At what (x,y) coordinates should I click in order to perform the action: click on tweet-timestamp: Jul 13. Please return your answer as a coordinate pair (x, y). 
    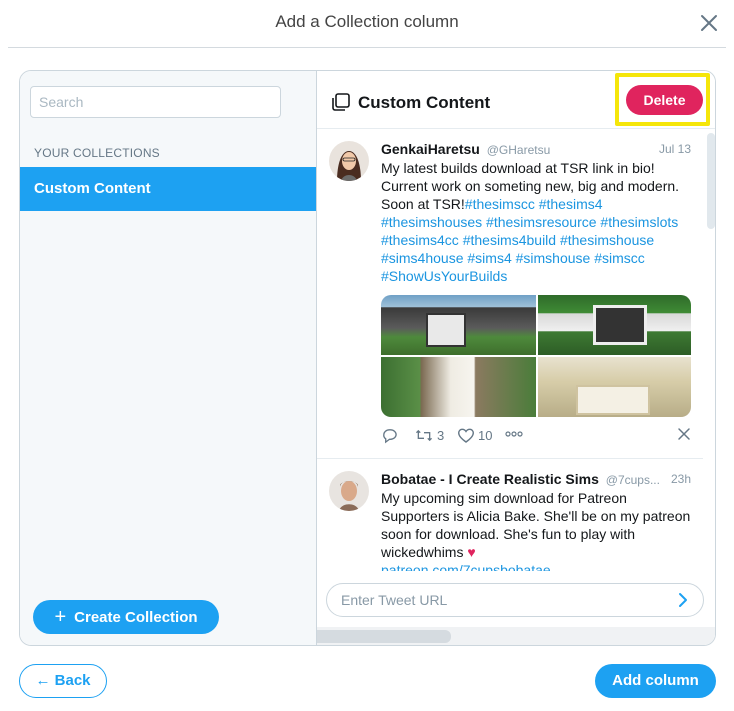
    Looking at the image, I should click on (675, 149).